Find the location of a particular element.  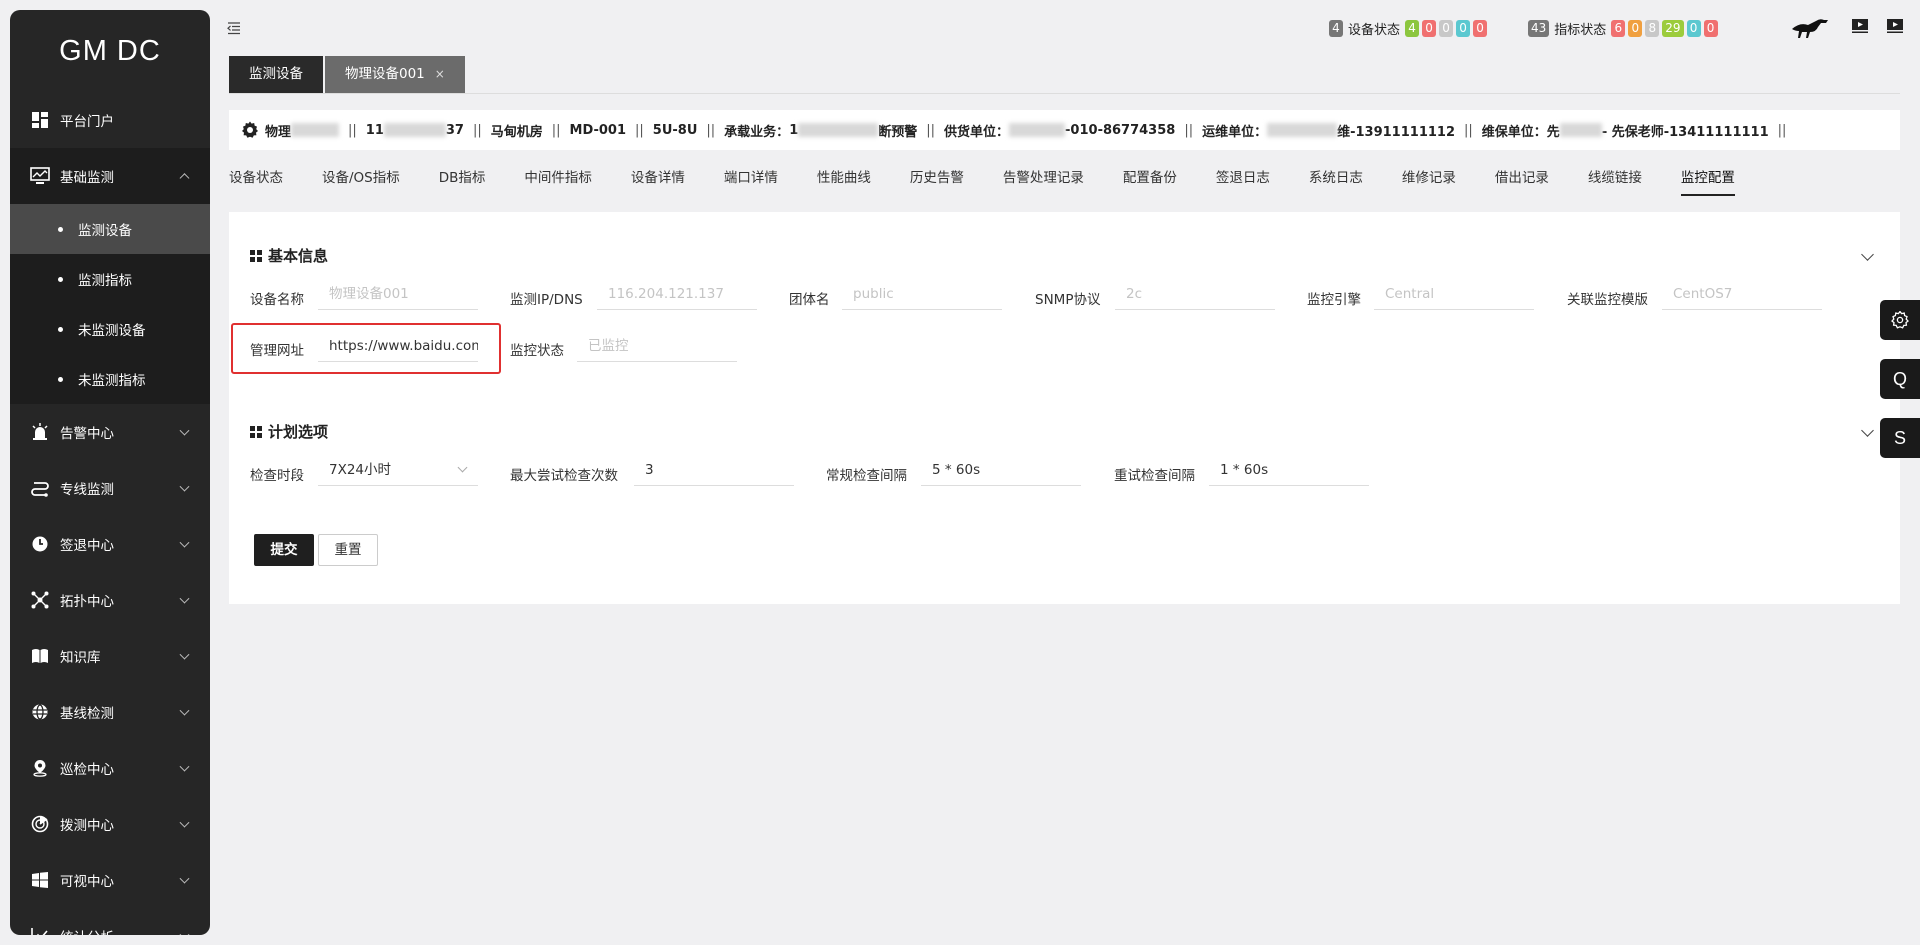

normal-interval-field: 5 * 60s is located at coordinates (1001, 470).